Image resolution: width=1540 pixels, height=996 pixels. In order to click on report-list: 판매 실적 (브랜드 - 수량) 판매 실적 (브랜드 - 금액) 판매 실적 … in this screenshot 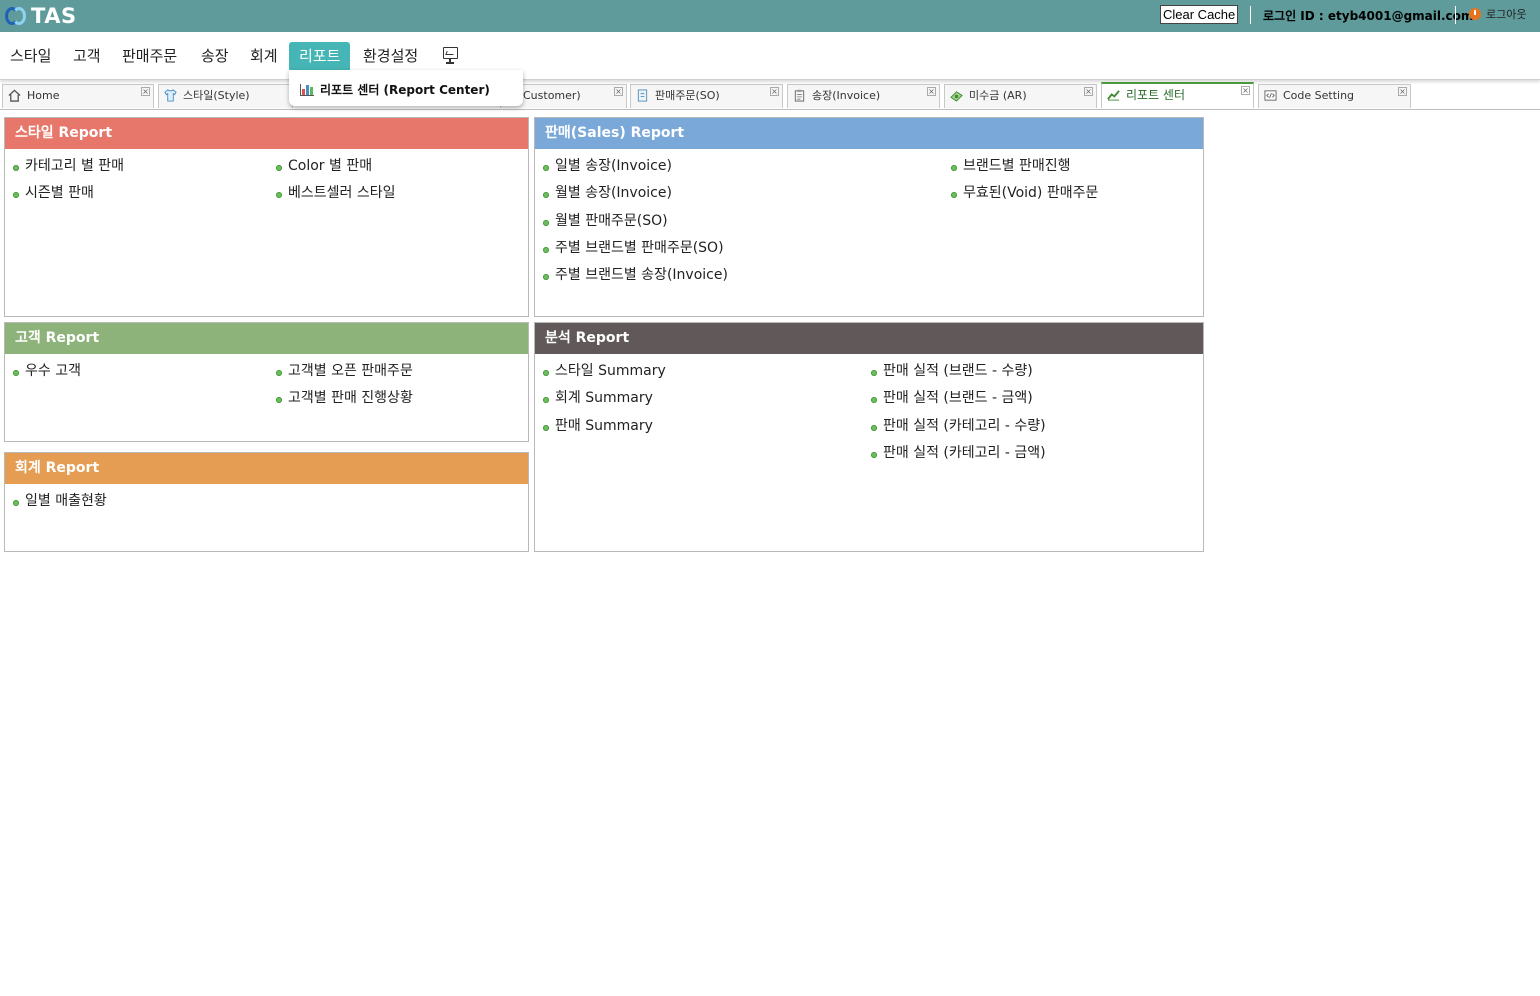, I will do `click(958, 412)`.